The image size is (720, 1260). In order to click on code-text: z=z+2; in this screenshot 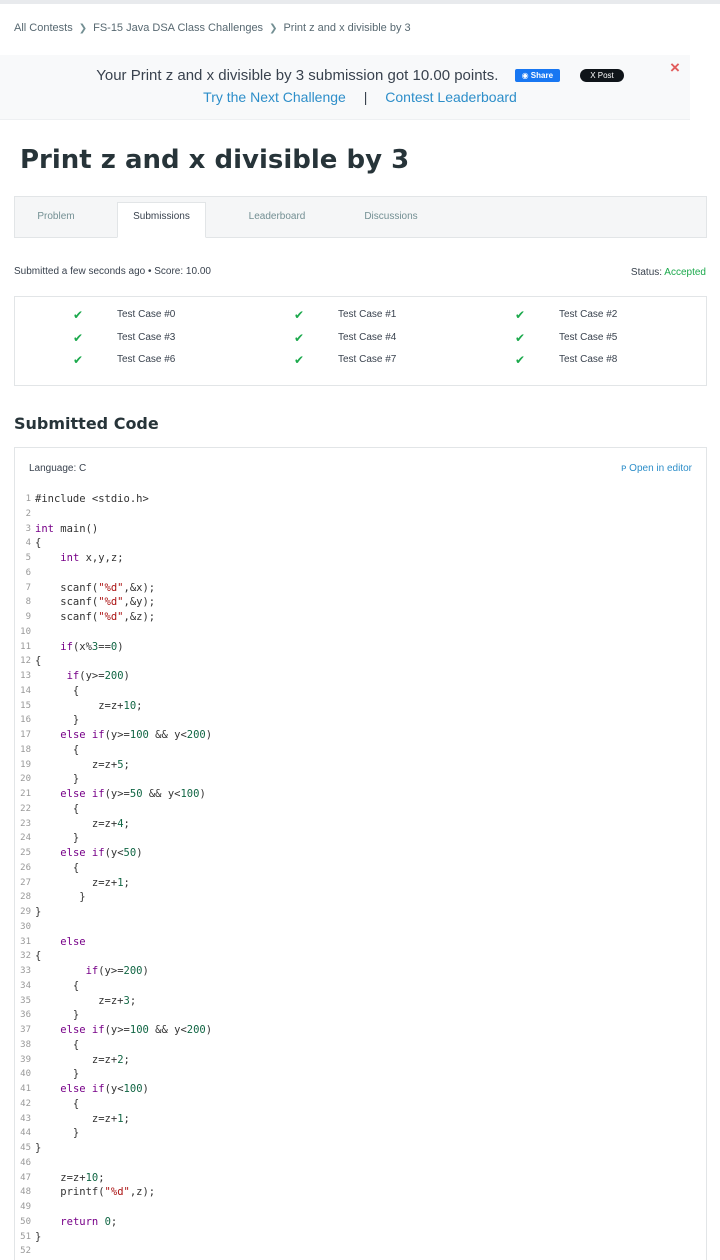, I will do `click(82, 1059)`.